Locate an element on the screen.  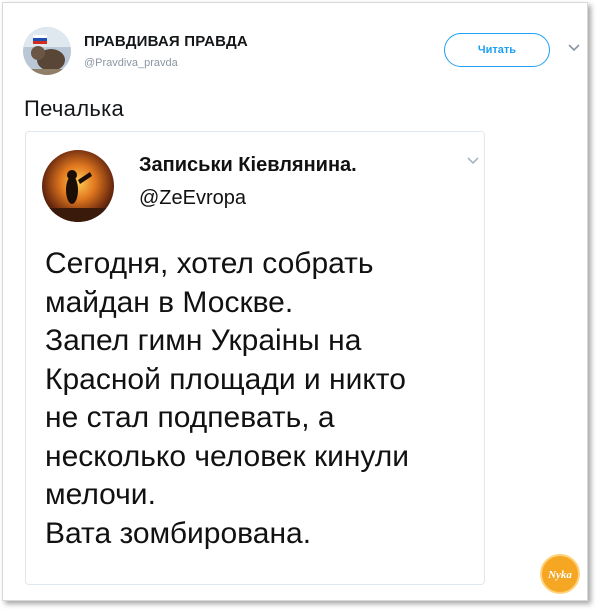
quoted-body-line: Красной площади и никто is located at coordinates (225, 379).